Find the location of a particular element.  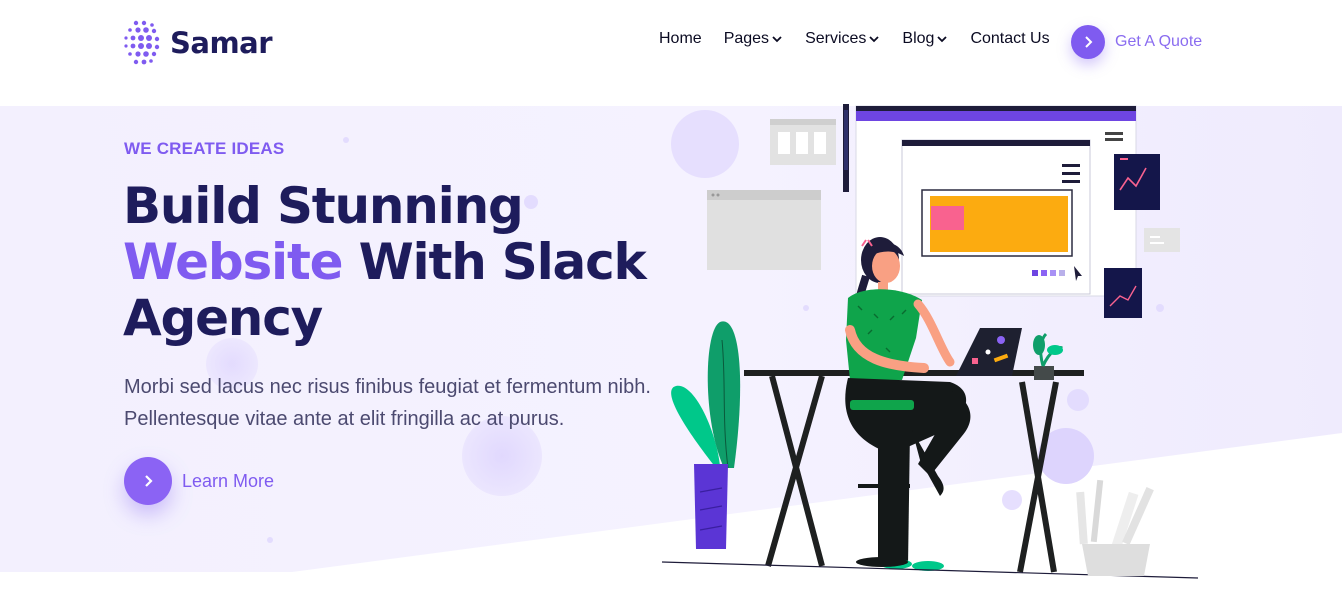

nav-item-blog: Blog is located at coordinates (925, 39).